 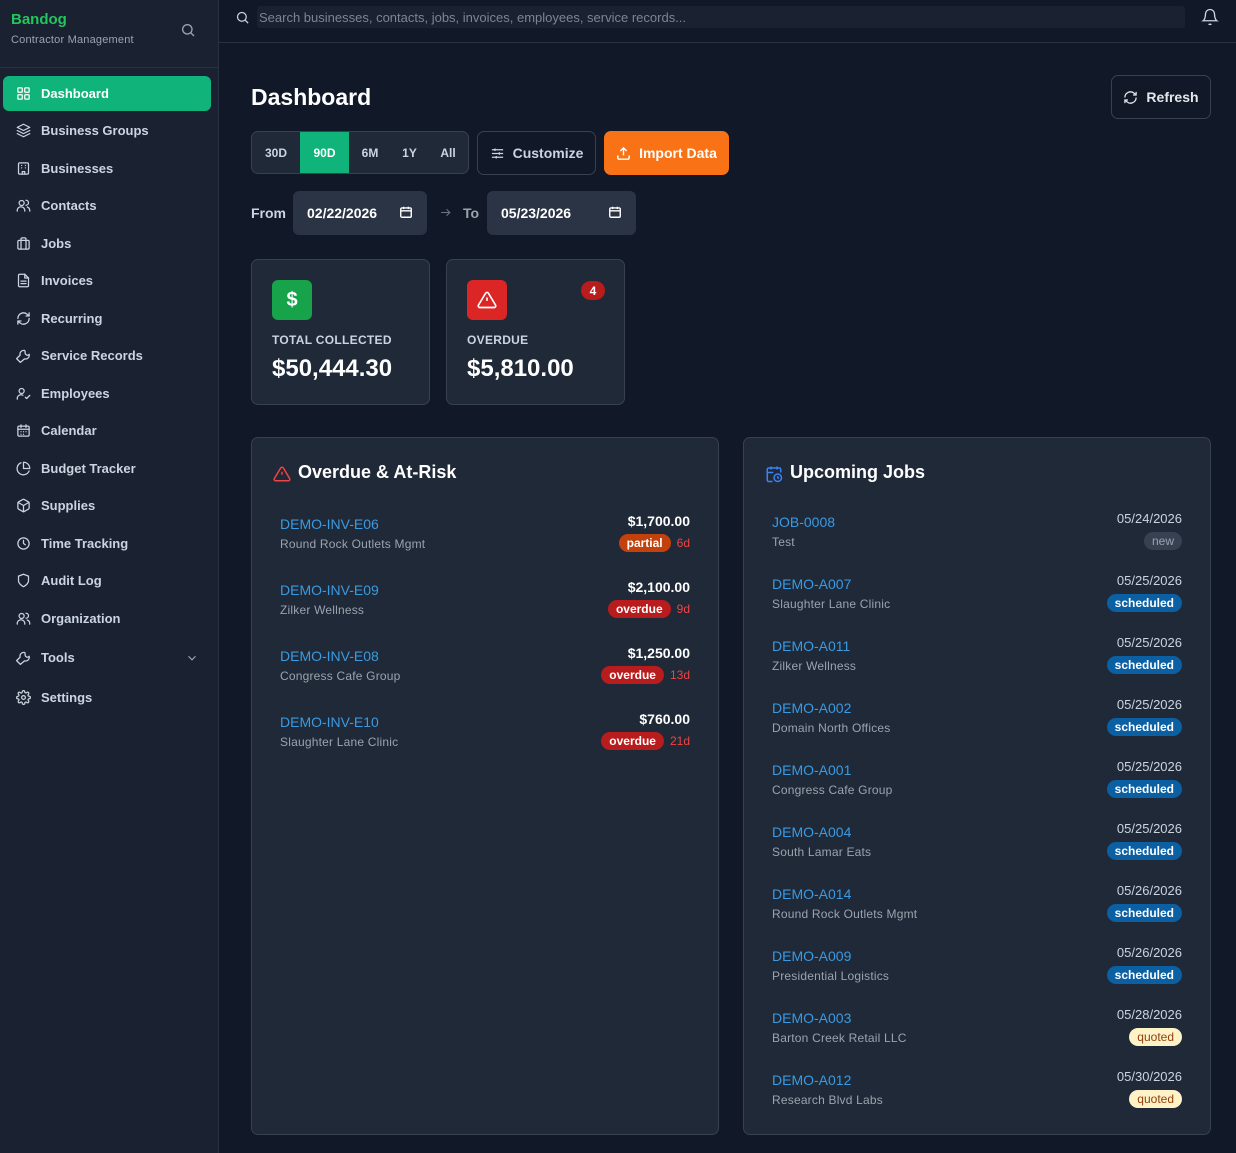 What do you see at coordinates (831, 728) in the screenshot?
I see `client-name: Domain North Offices` at bounding box center [831, 728].